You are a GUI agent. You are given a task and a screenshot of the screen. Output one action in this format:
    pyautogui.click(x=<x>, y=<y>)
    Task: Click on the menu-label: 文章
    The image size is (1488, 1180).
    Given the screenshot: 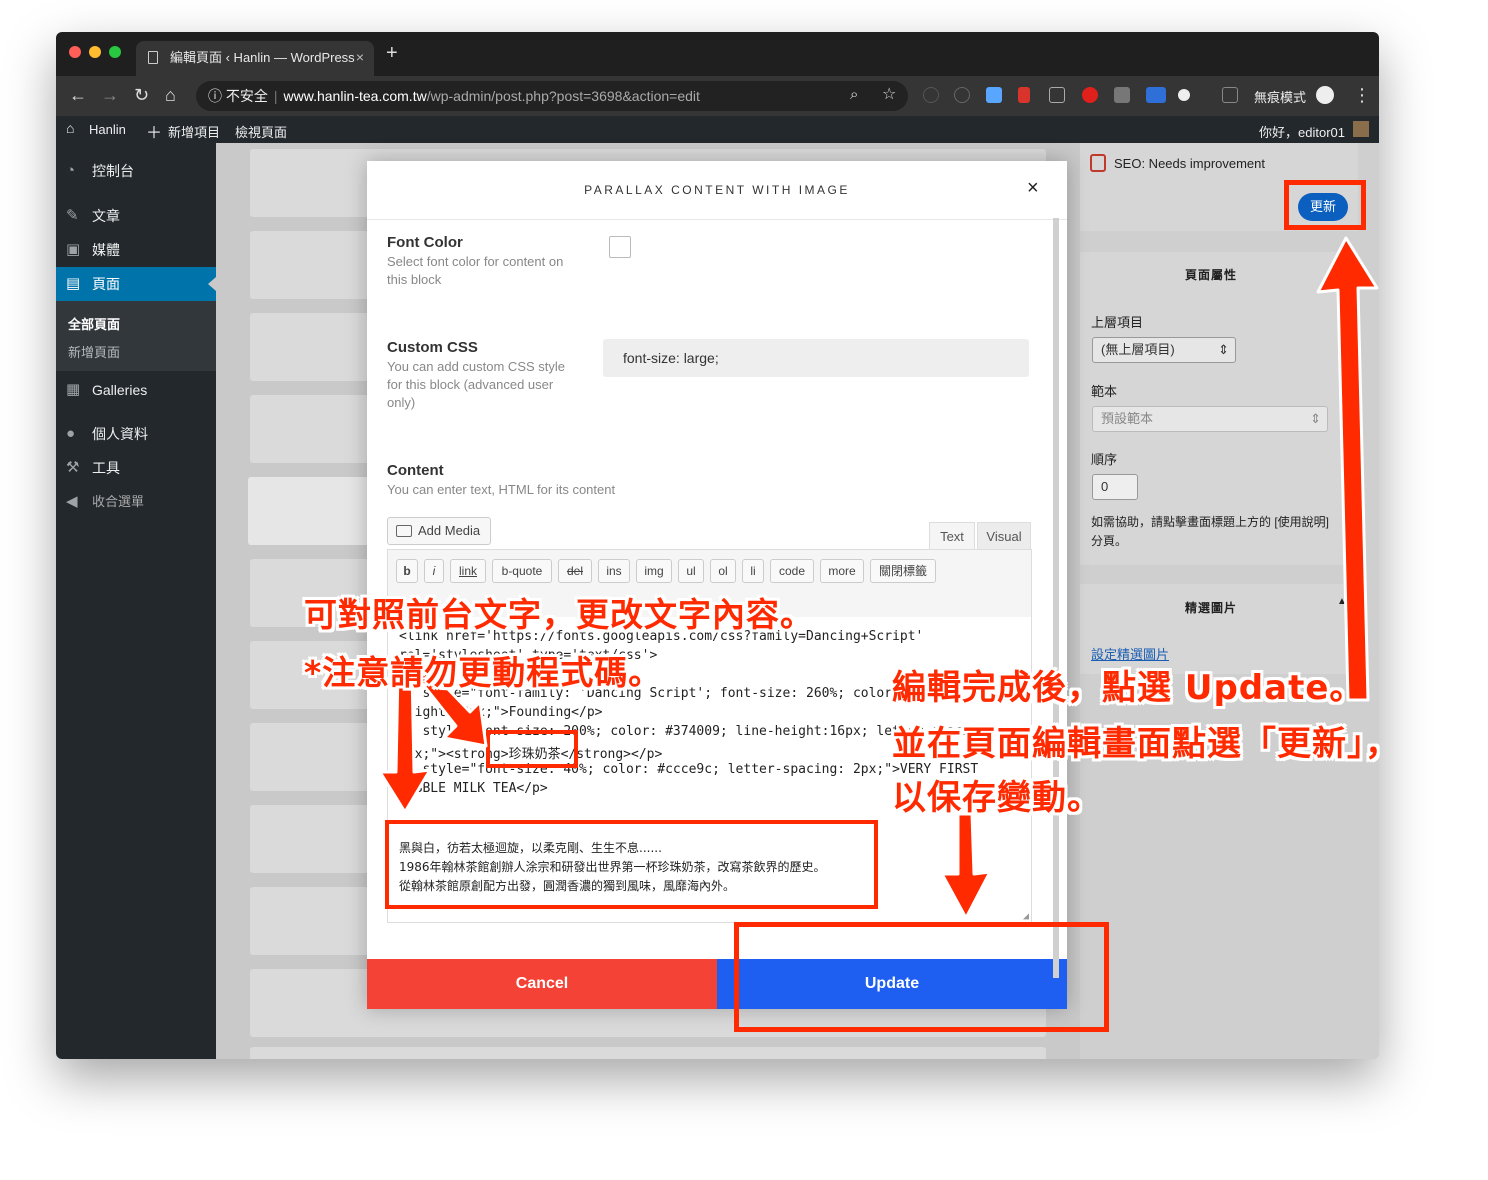 What is the action you would take?
    pyautogui.click(x=106, y=216)
    